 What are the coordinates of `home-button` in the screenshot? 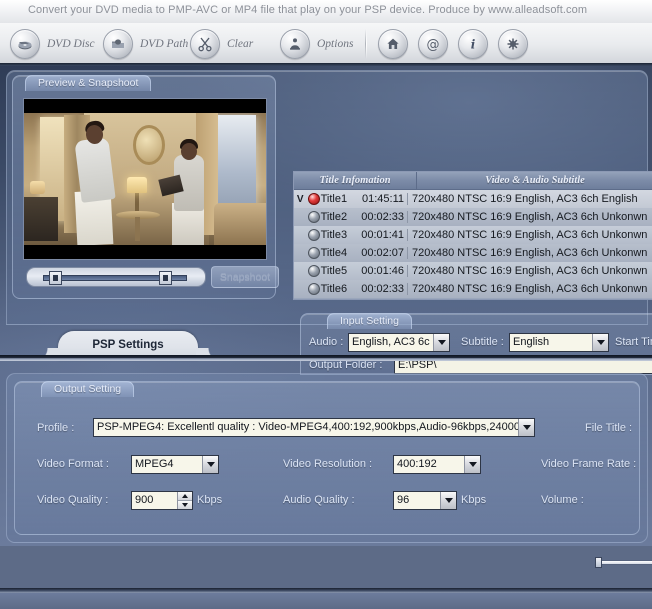 It's located at (393, 44).